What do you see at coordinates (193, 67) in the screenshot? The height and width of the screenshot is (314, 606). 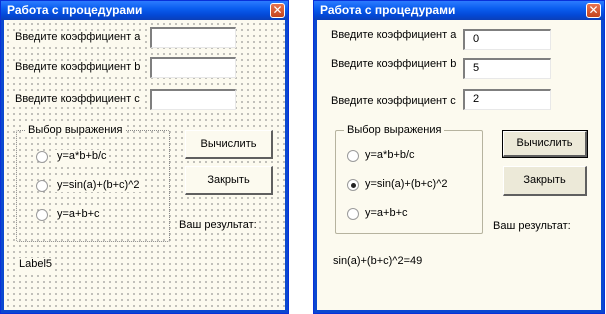 I see `input-coefficient-b` at bounding box center [193, 67].